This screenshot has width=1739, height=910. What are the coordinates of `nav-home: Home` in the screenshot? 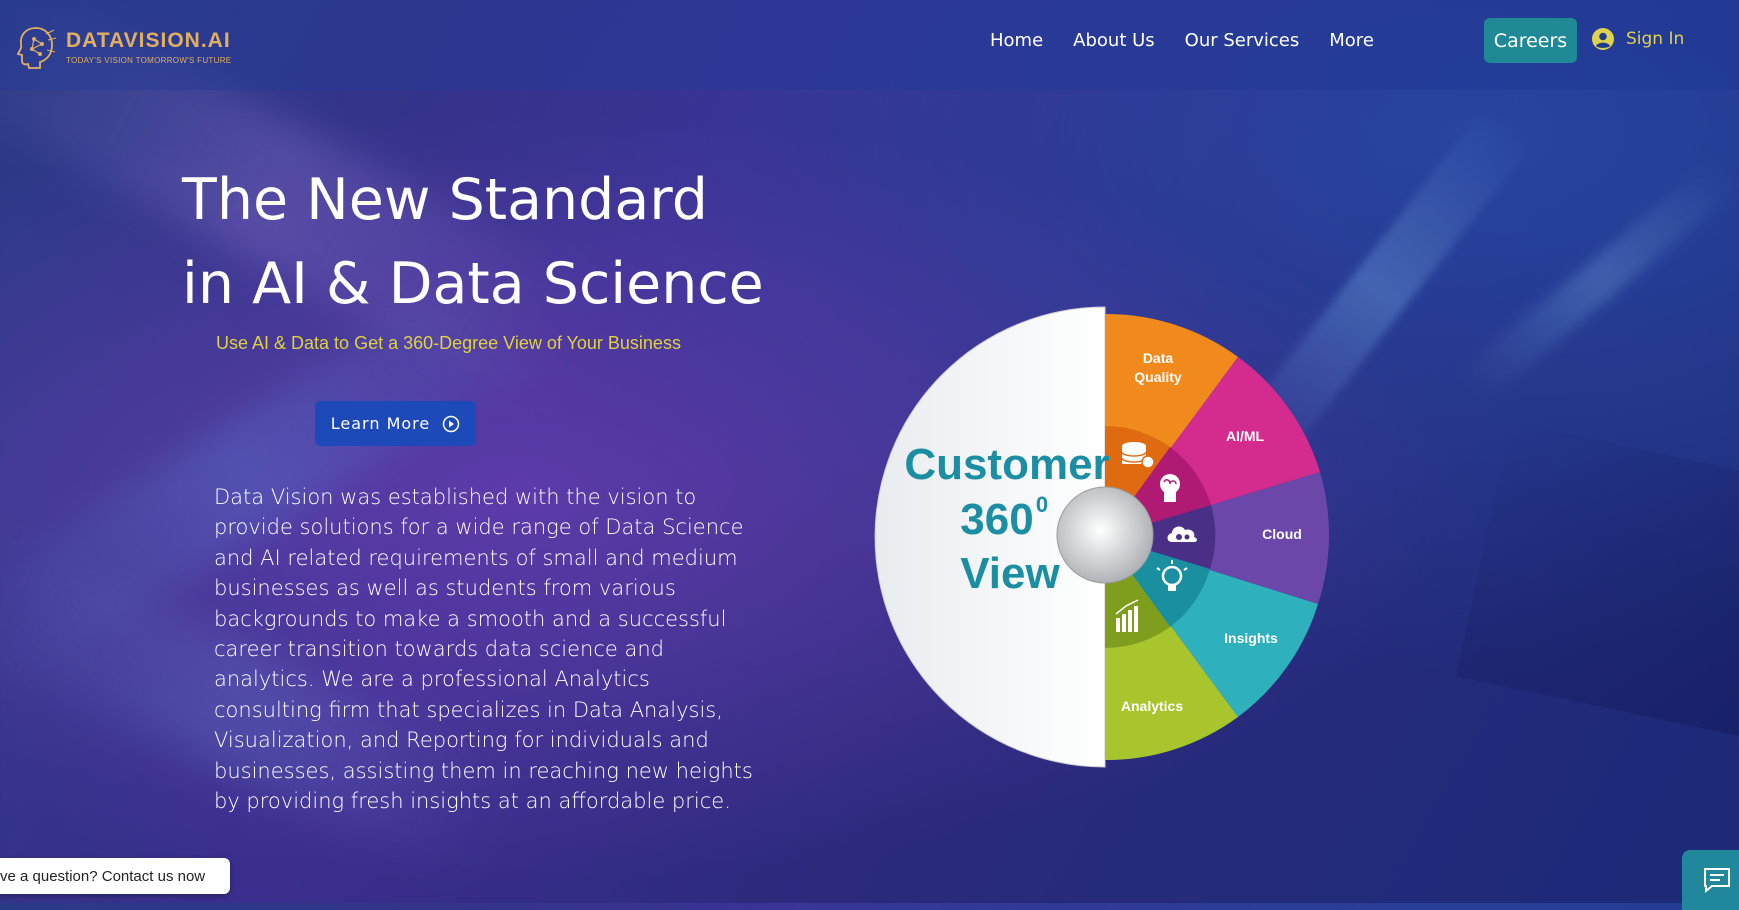 It's located at (1016, 40).